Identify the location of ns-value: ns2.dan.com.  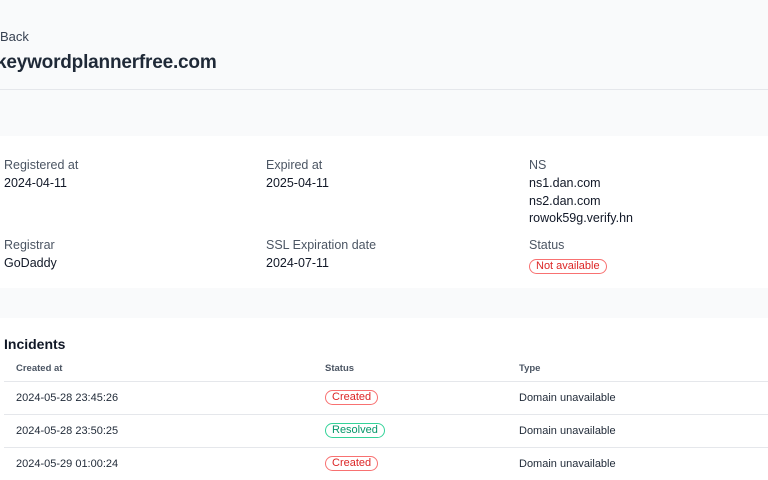
(565, 200).